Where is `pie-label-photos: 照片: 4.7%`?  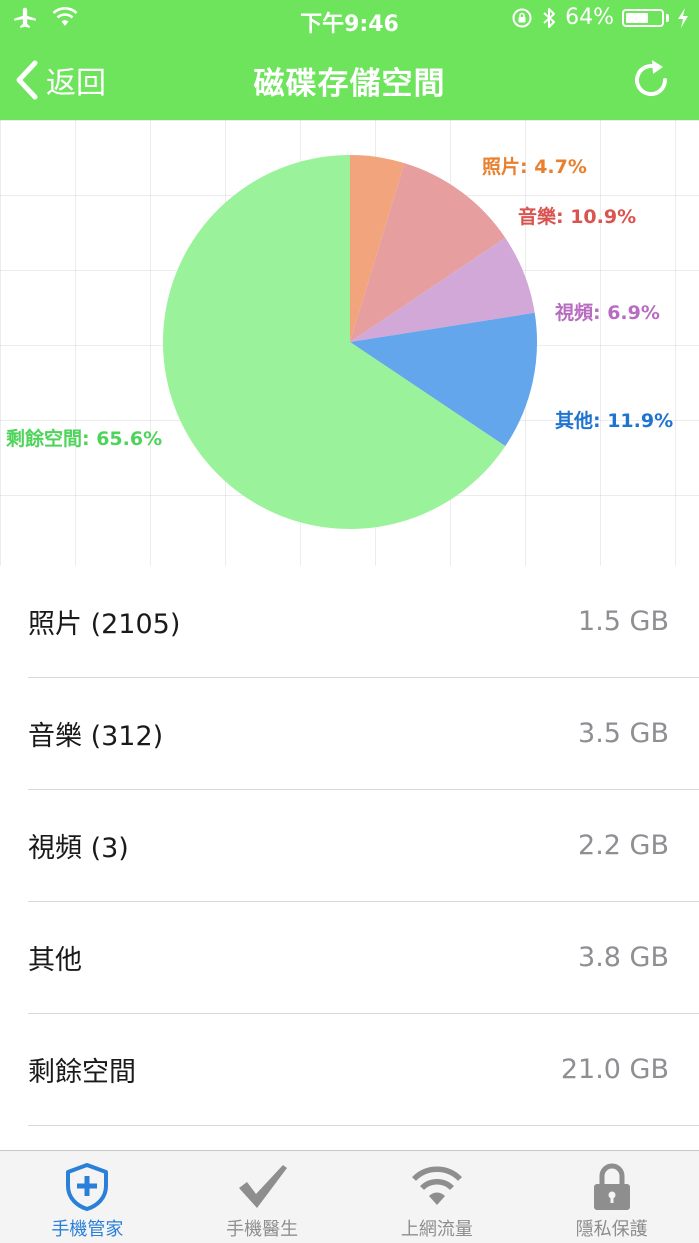
pie-label-photos: 照片: 4.7% is located at coordinates (534, 166).